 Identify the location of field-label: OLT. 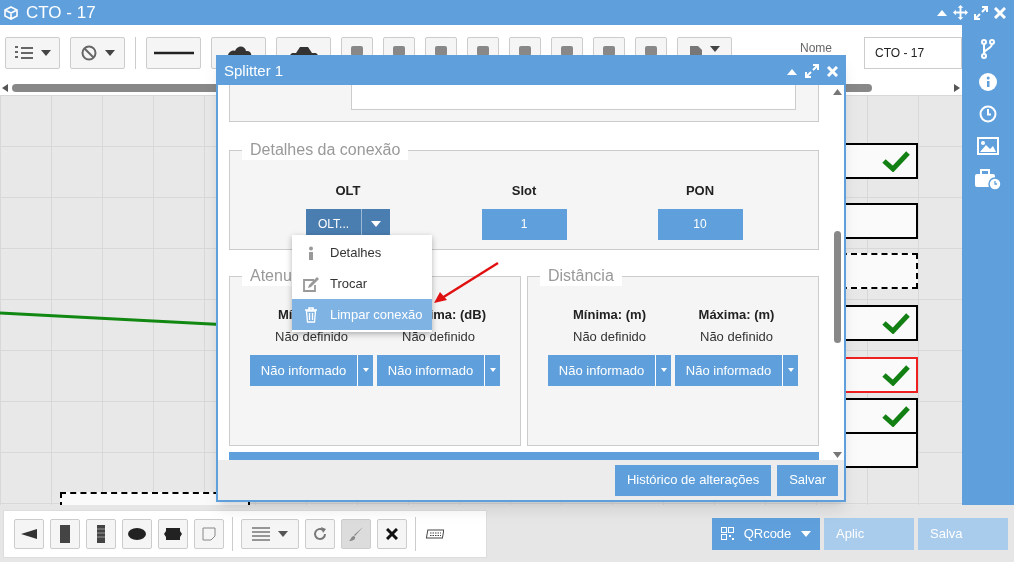
(348, 191).